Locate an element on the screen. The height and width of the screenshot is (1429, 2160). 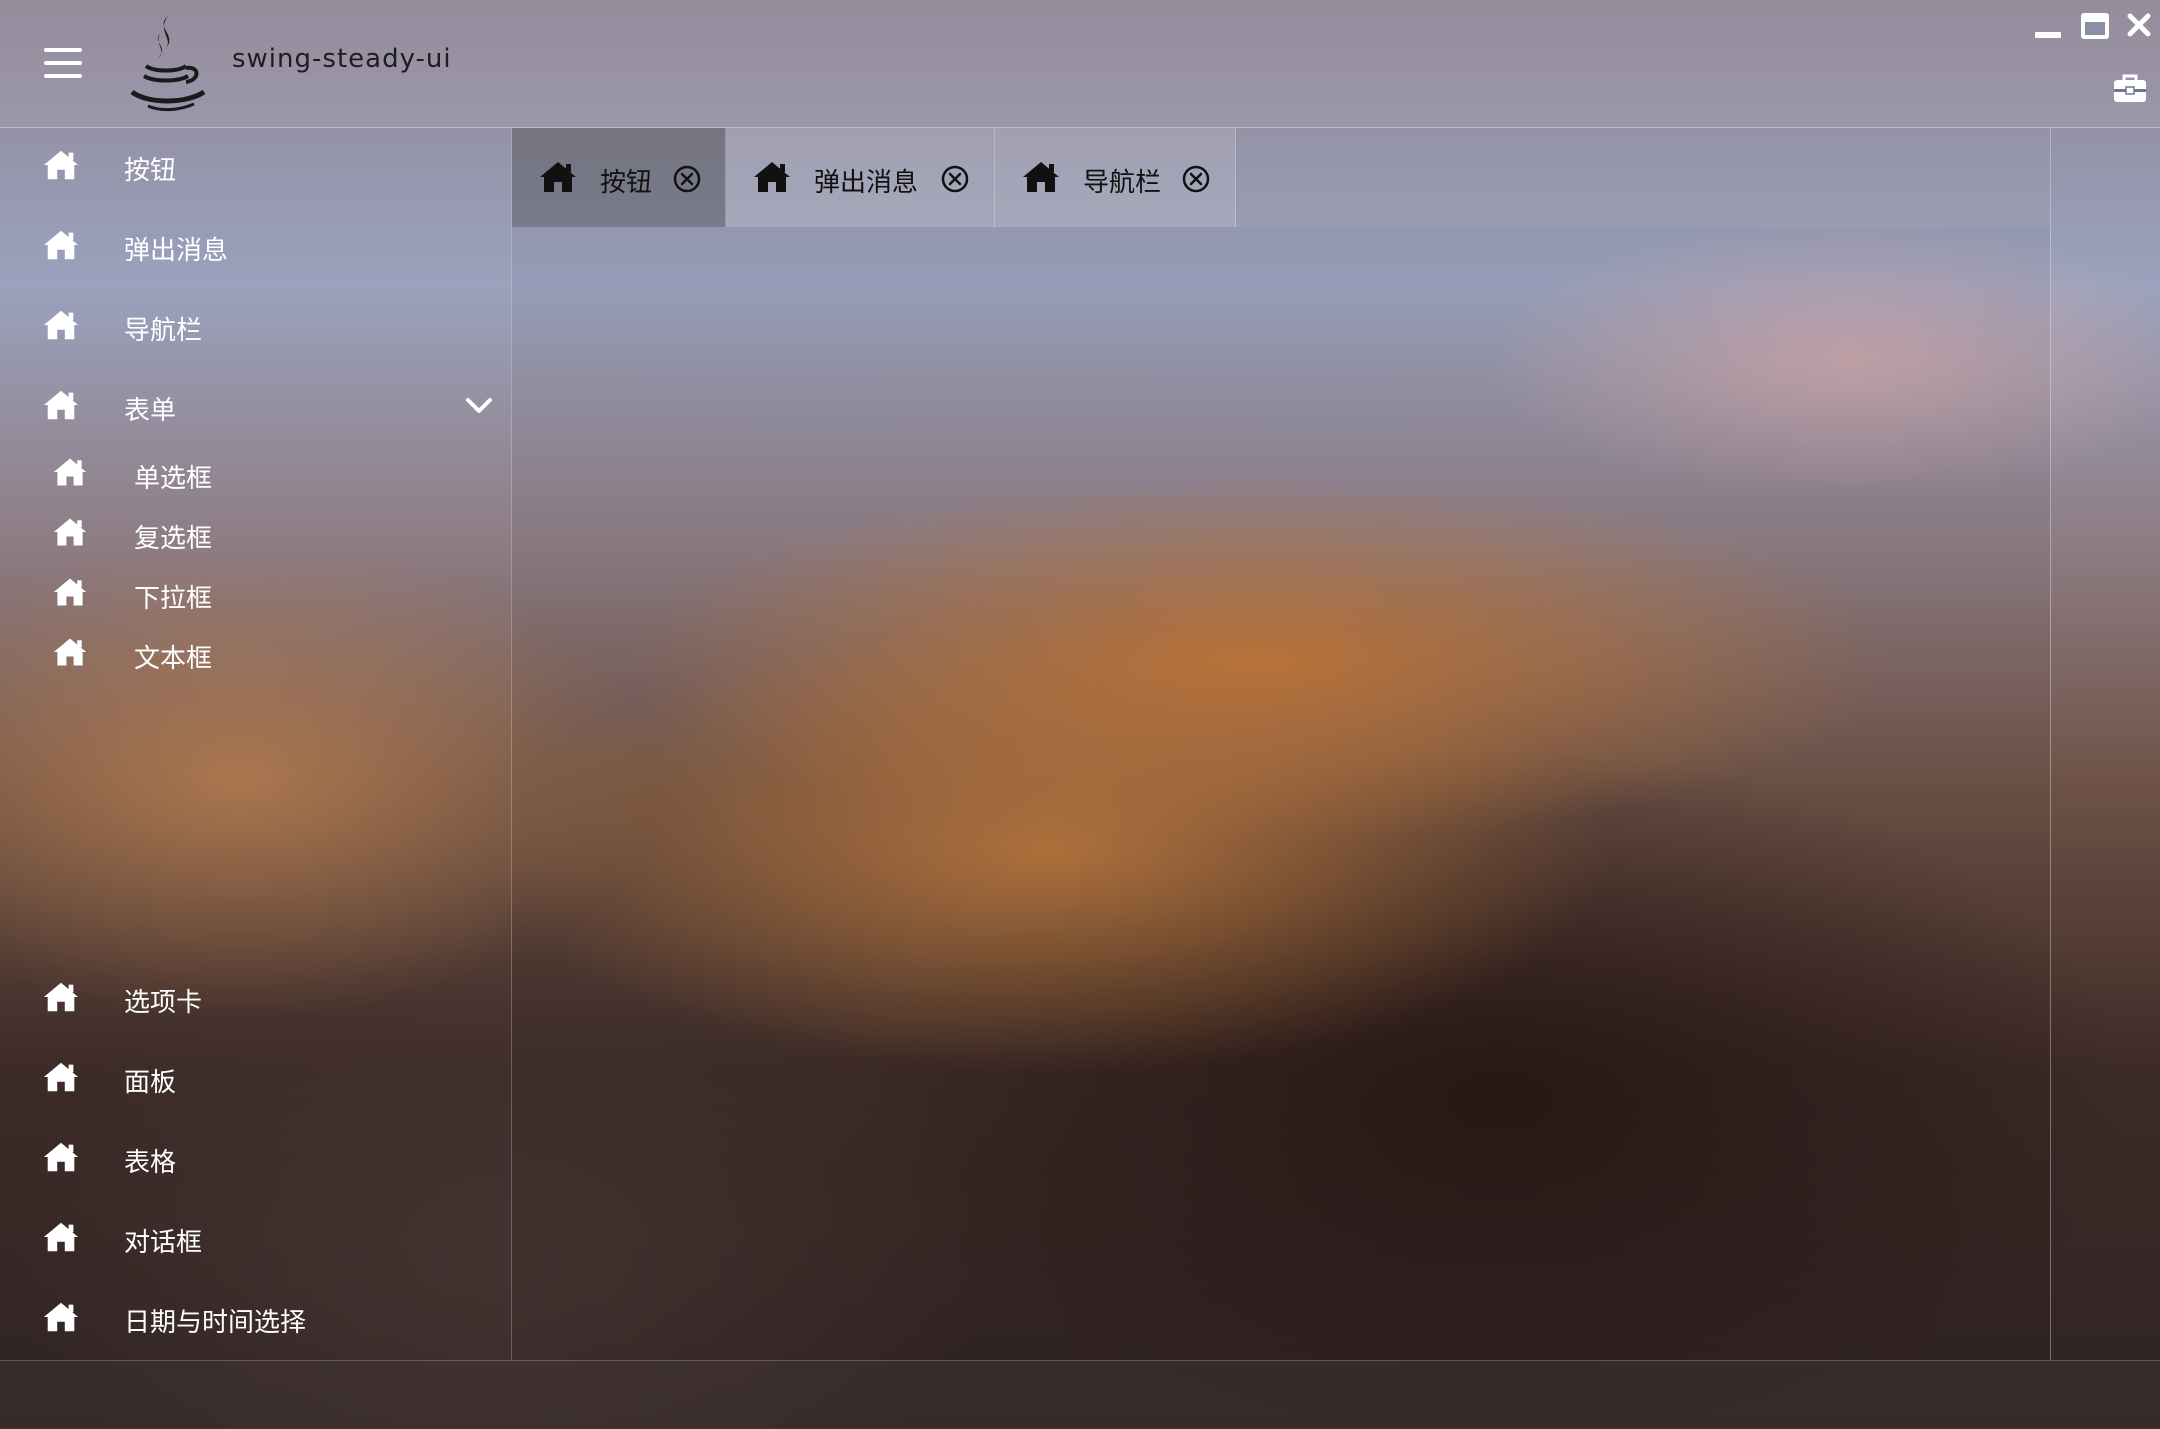
tab-label: 弹出消息 is located at coordinates (866, 183).